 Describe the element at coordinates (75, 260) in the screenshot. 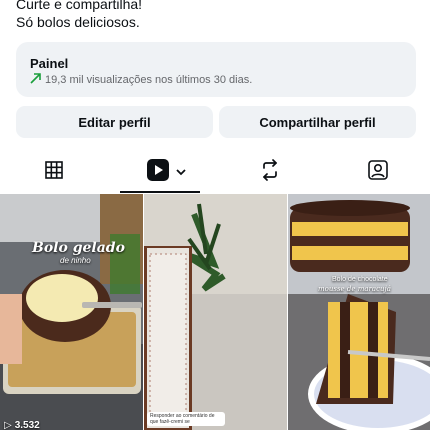

I see `post-overlay-subtitle: de ninho` at that location.